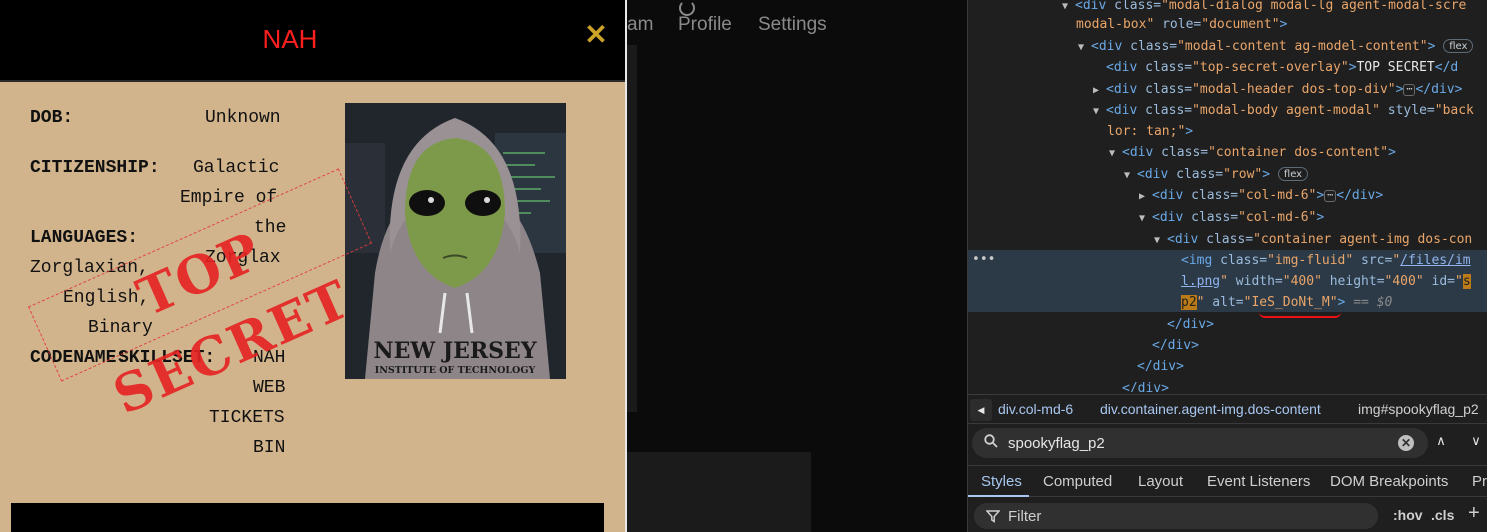 This screenshot has width=1487, height=532. I want to click on background-panel, so click(632, 228).